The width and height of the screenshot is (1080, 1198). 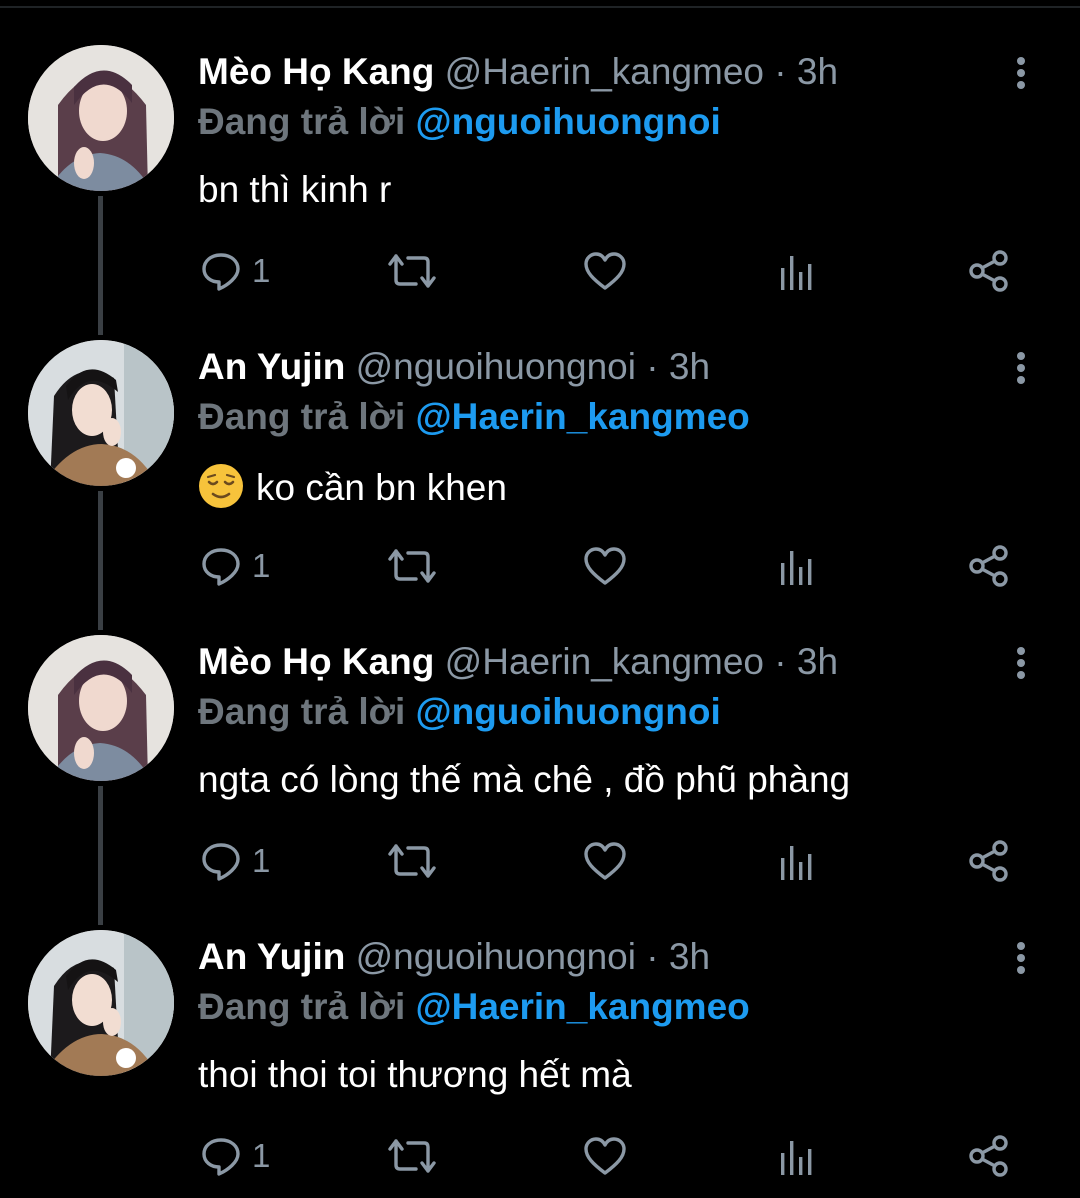 What do you see at coordinates (381, 487) in the screenshot?
I see `tweet-text: ko cần bn khen` at bounding box center [381, 487].